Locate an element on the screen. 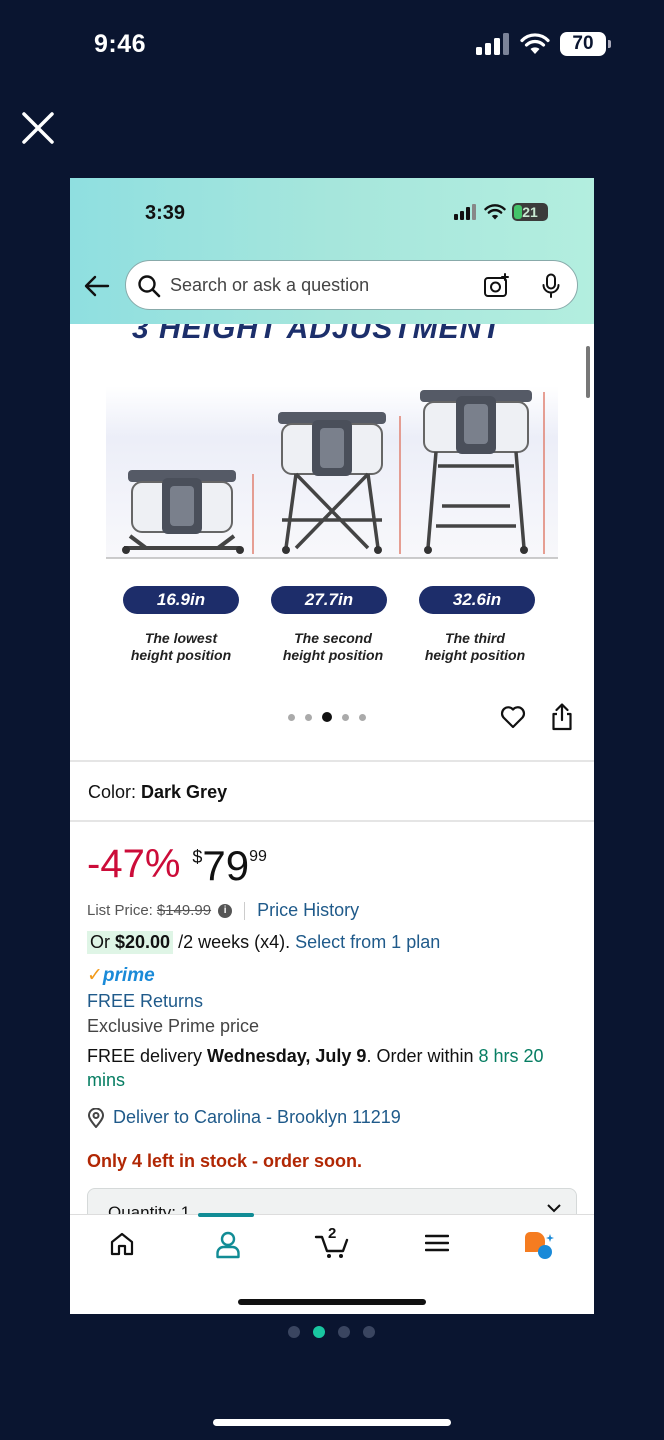 The height and width of the screenshot is (1440, 664). menu-icon is located at coordinates (437, 1243).